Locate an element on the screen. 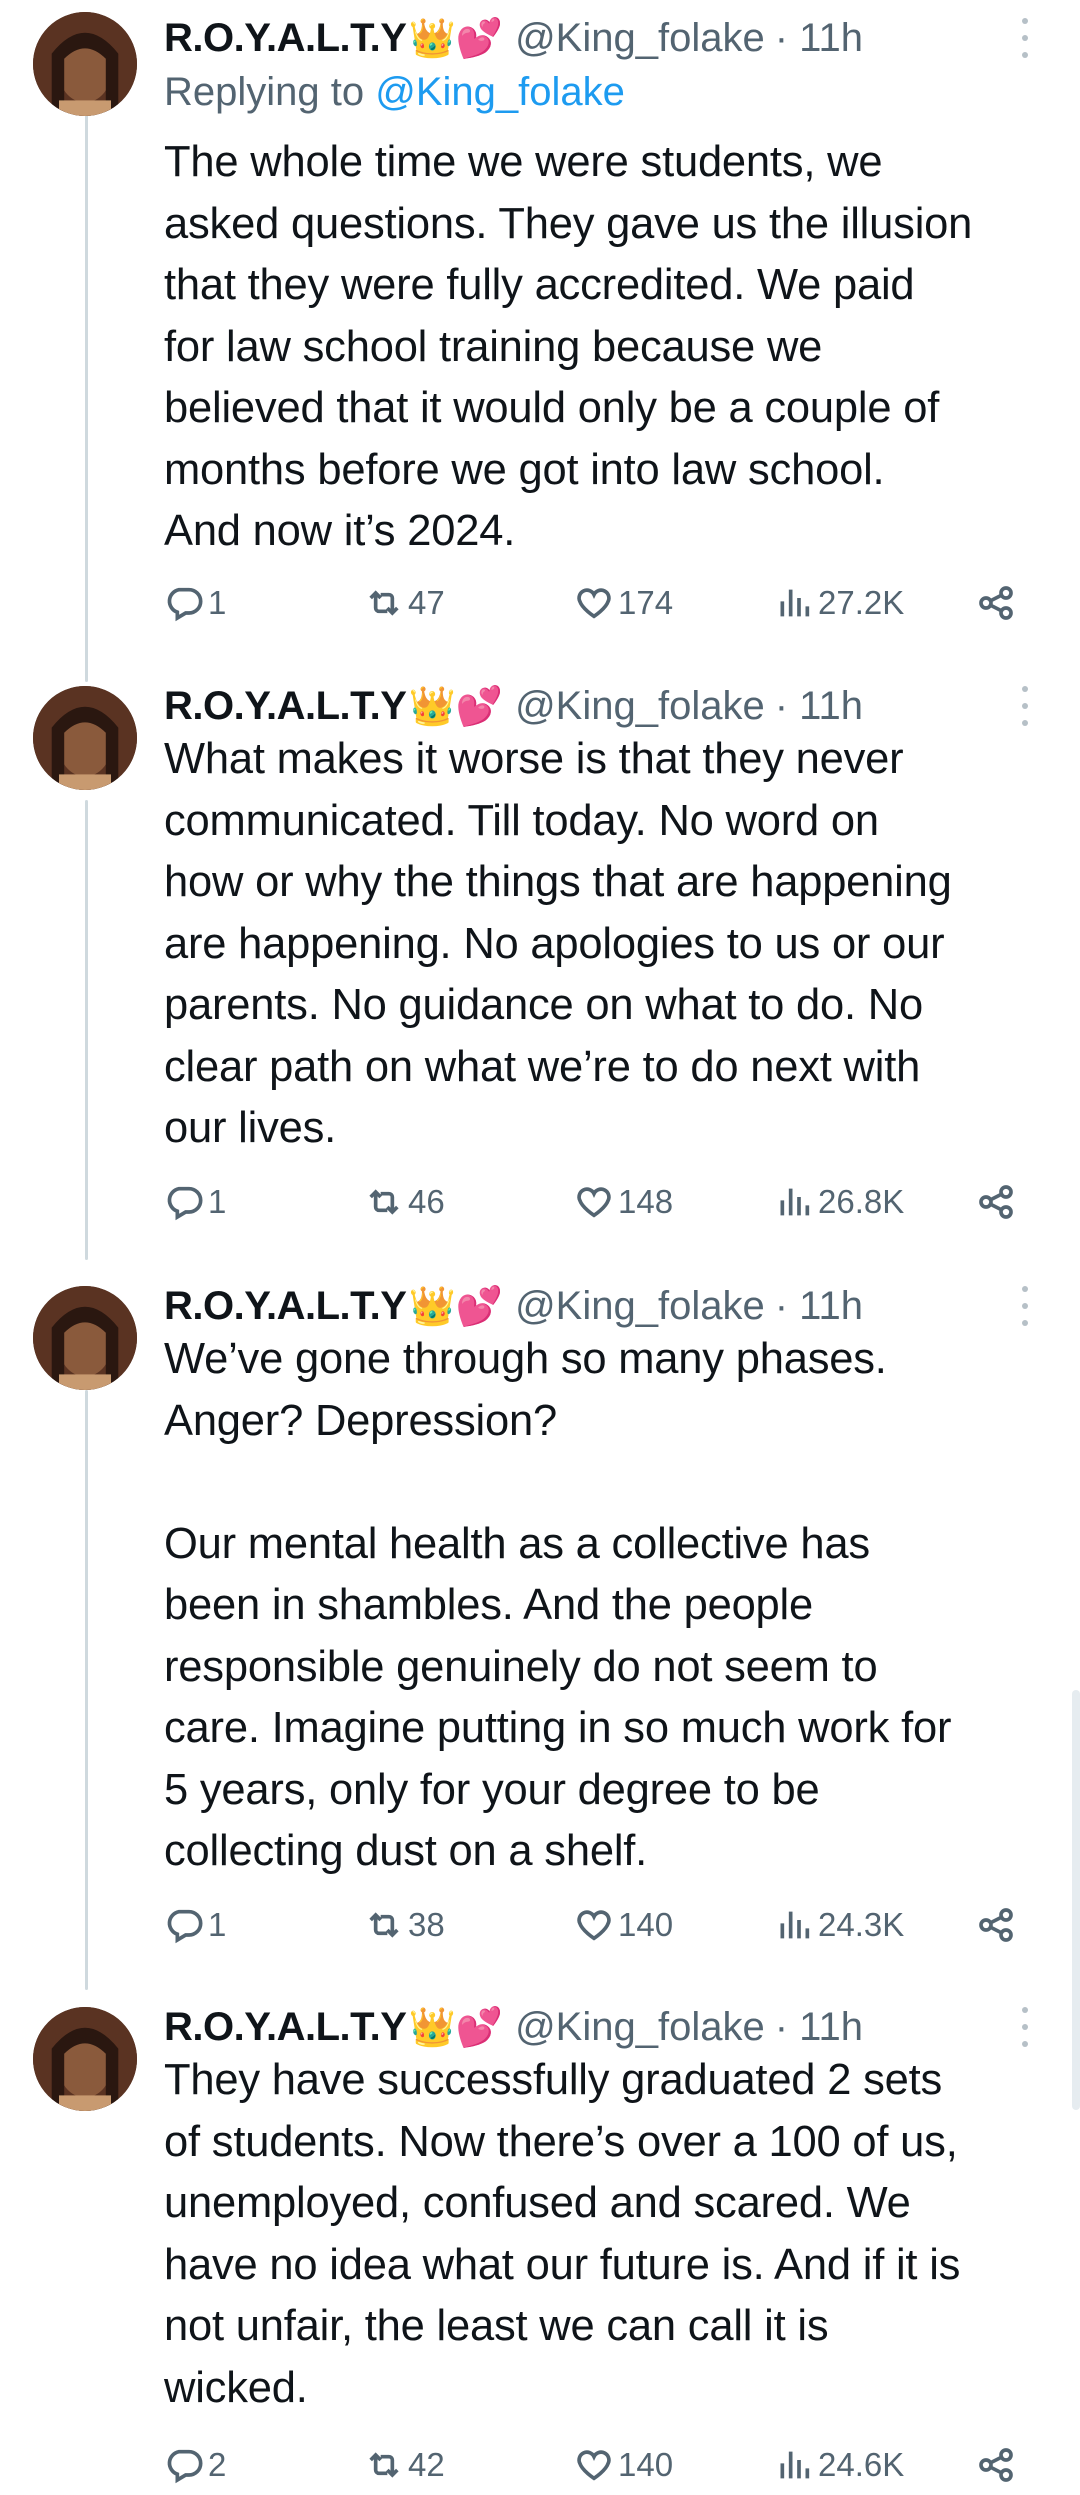 This screenshot has height=2495, width=1080. retweet-count: 38 is located at coordinates (426, 1924).